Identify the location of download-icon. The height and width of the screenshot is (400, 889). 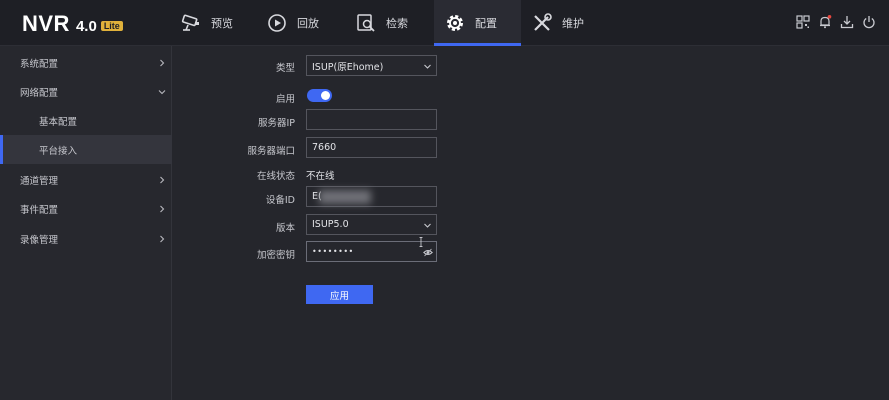
(847, 22).